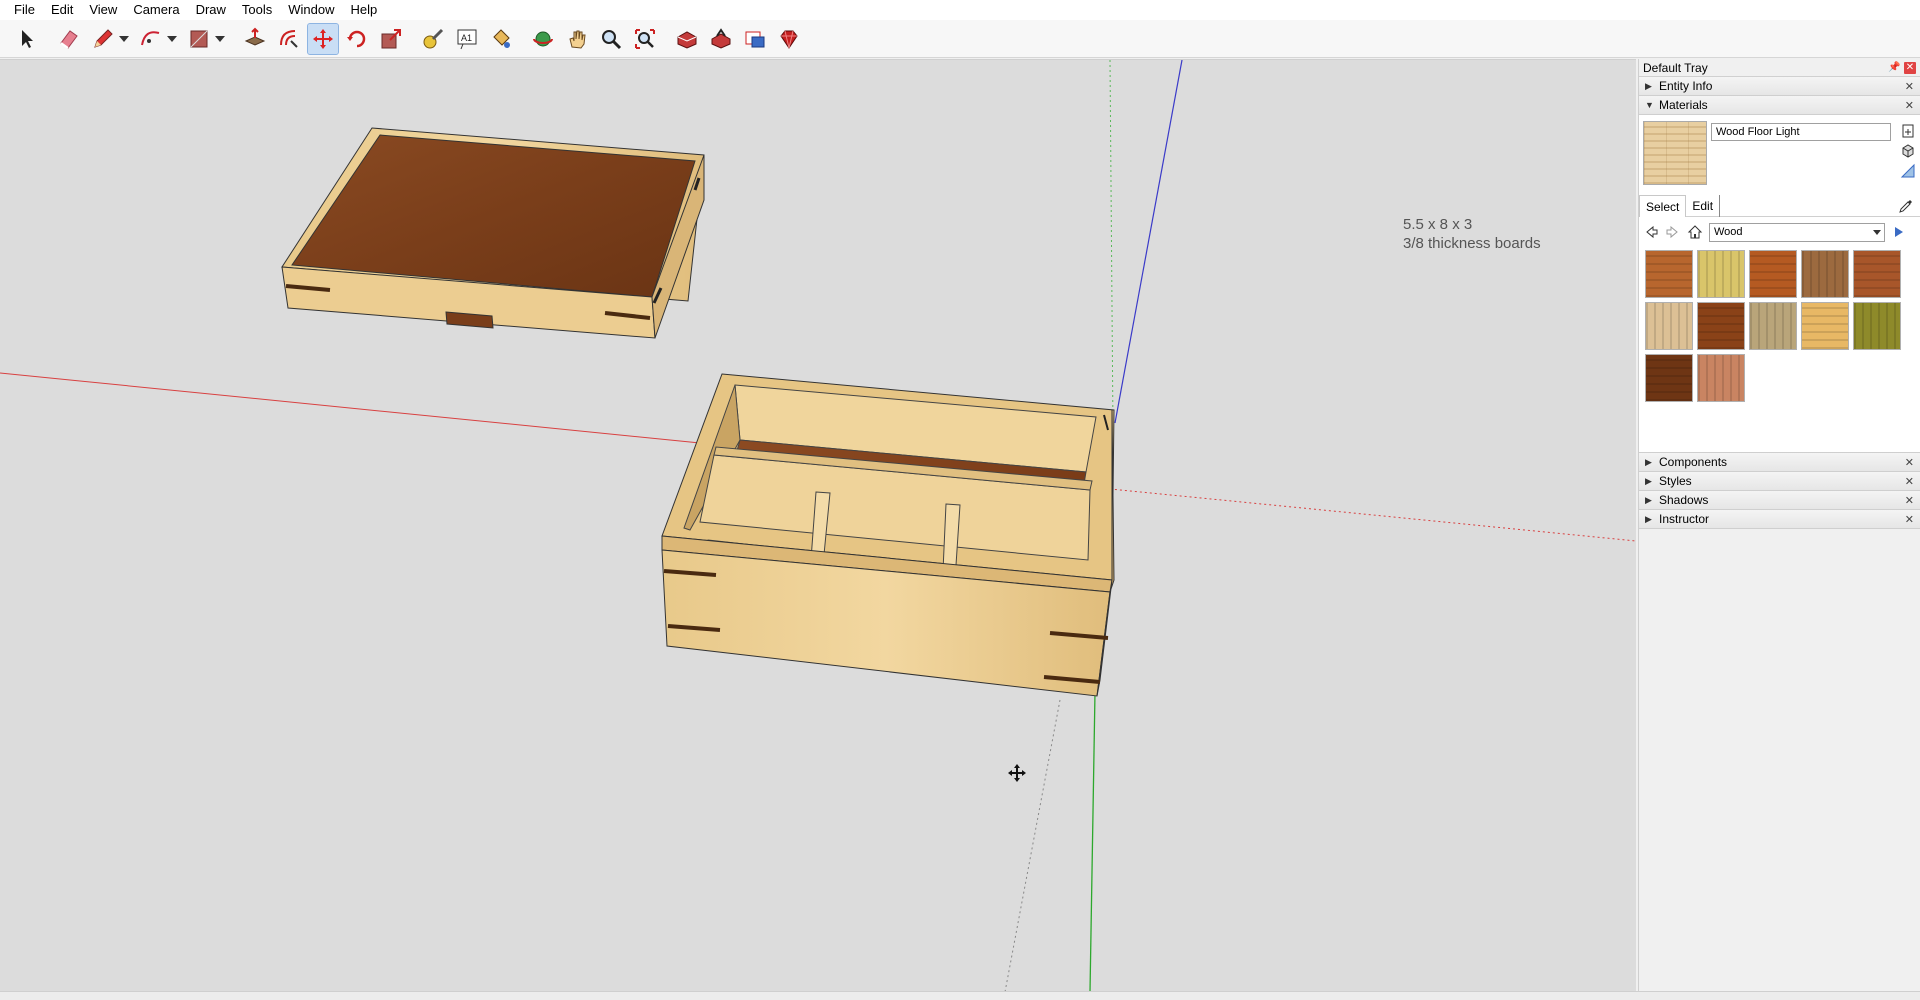  Describe the element at coordinates (172, 39) in the screenshot. I see `arc-dropdown` at that location.